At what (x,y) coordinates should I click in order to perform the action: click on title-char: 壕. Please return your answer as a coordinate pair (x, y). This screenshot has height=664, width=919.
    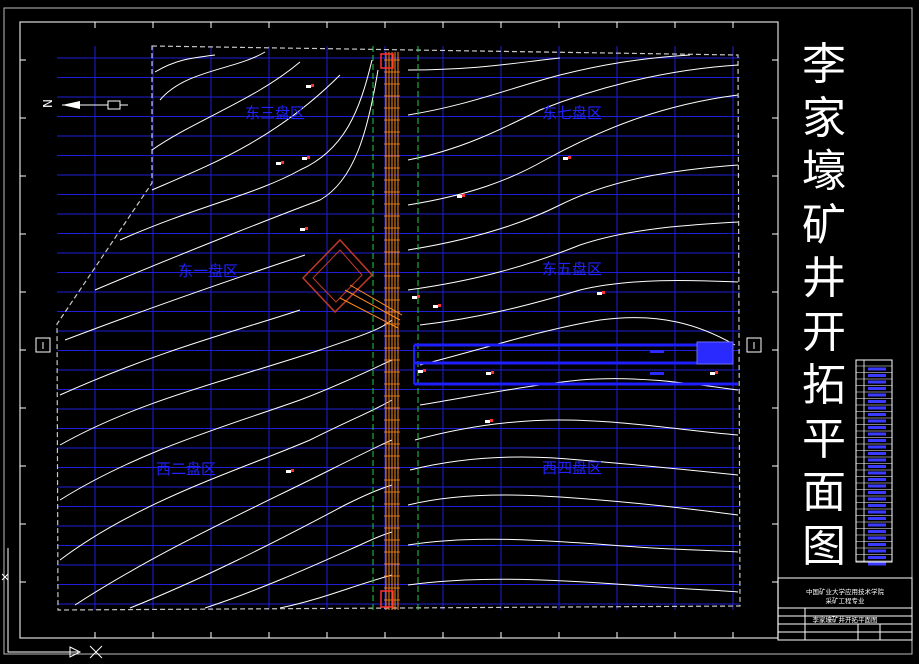
    Looking at the image, I should click on (824, 171).